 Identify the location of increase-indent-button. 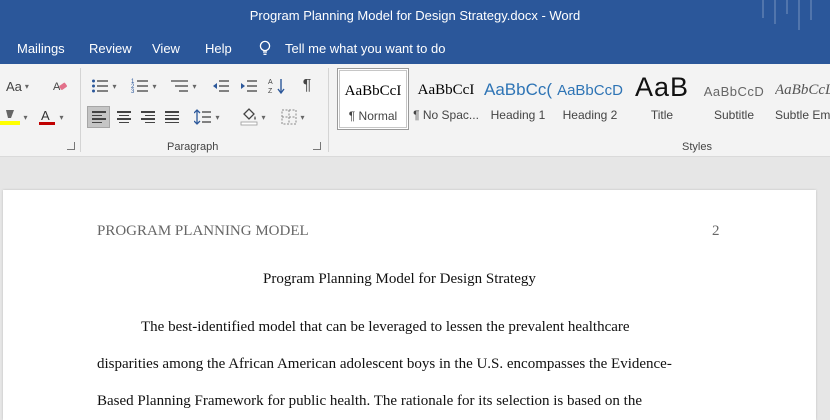
(249, 86).